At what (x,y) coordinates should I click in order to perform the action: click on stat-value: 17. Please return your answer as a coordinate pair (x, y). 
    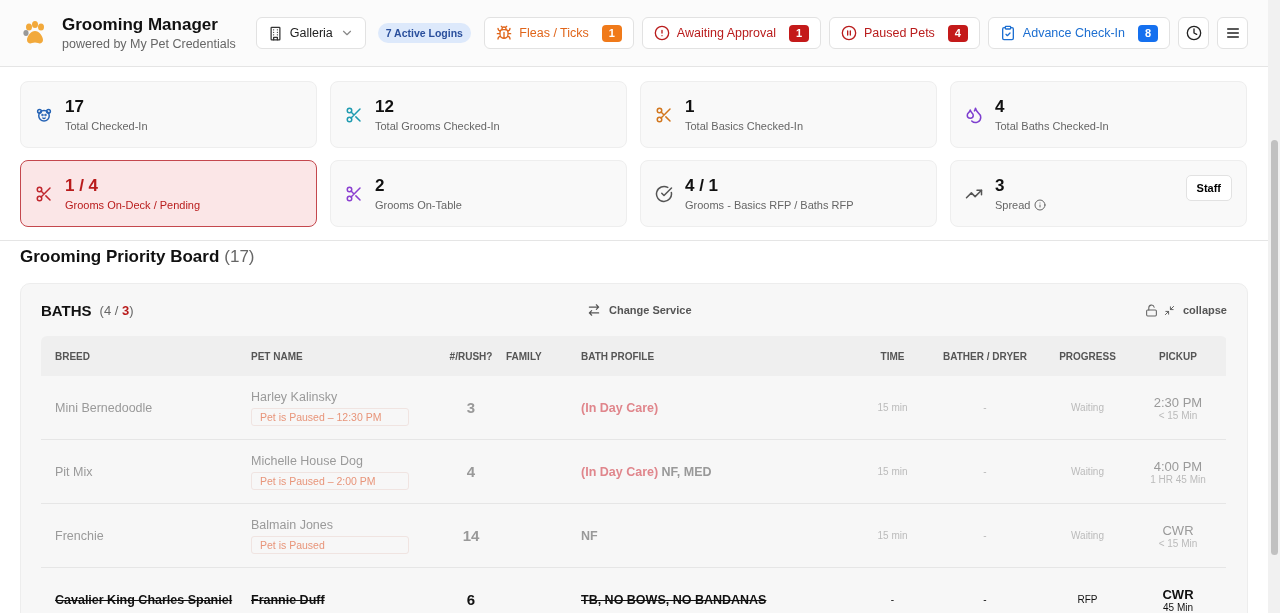
    Looking at the image, I should click on (75, 107).